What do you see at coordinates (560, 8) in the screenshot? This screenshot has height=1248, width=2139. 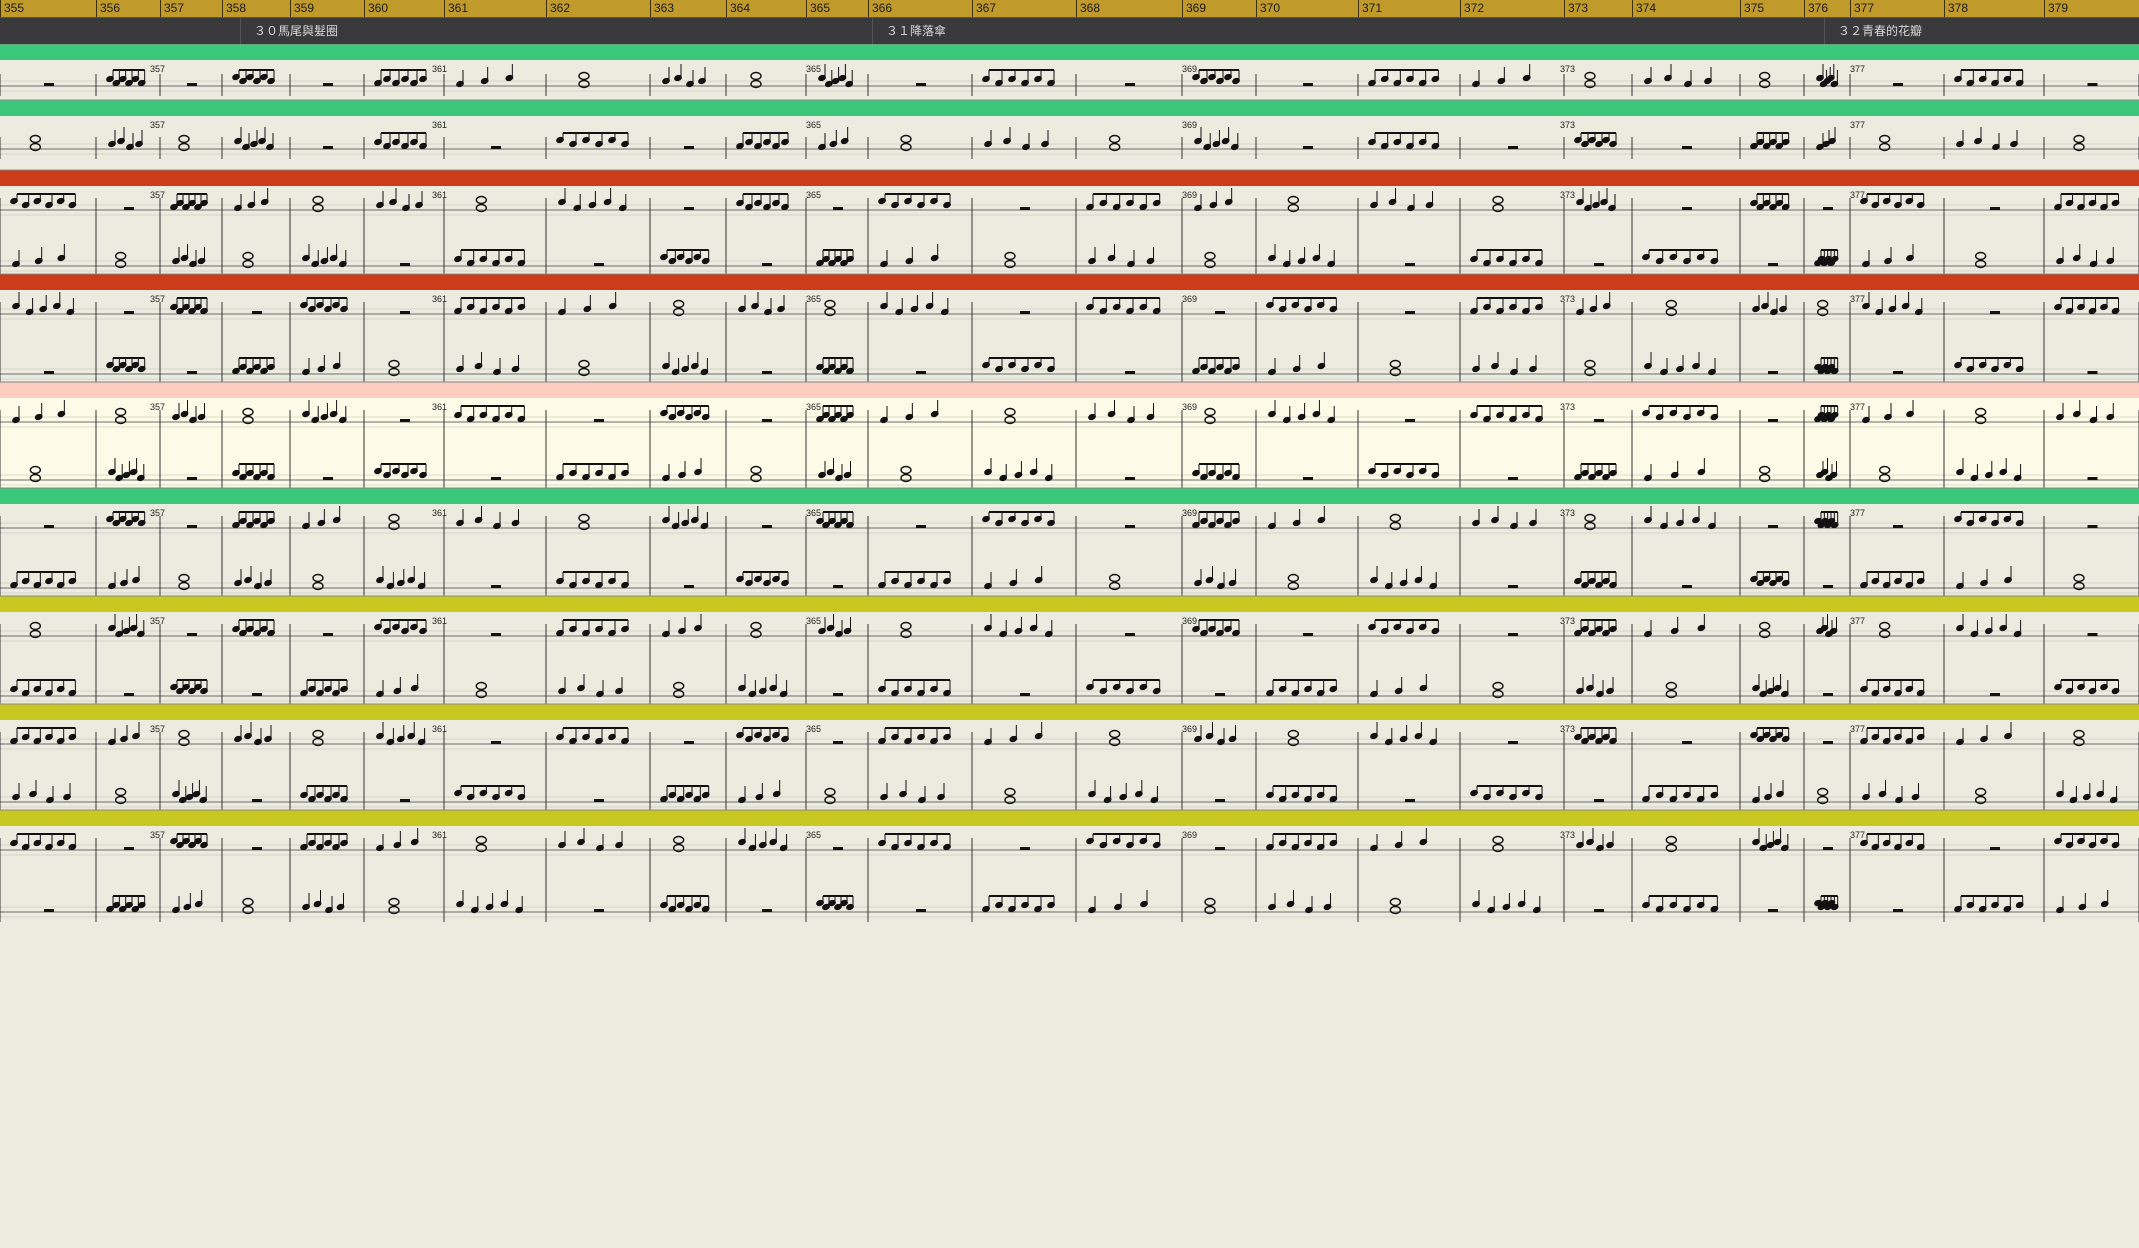 I see `ruler-bar-number: 362` at bounding box center [560, 8].